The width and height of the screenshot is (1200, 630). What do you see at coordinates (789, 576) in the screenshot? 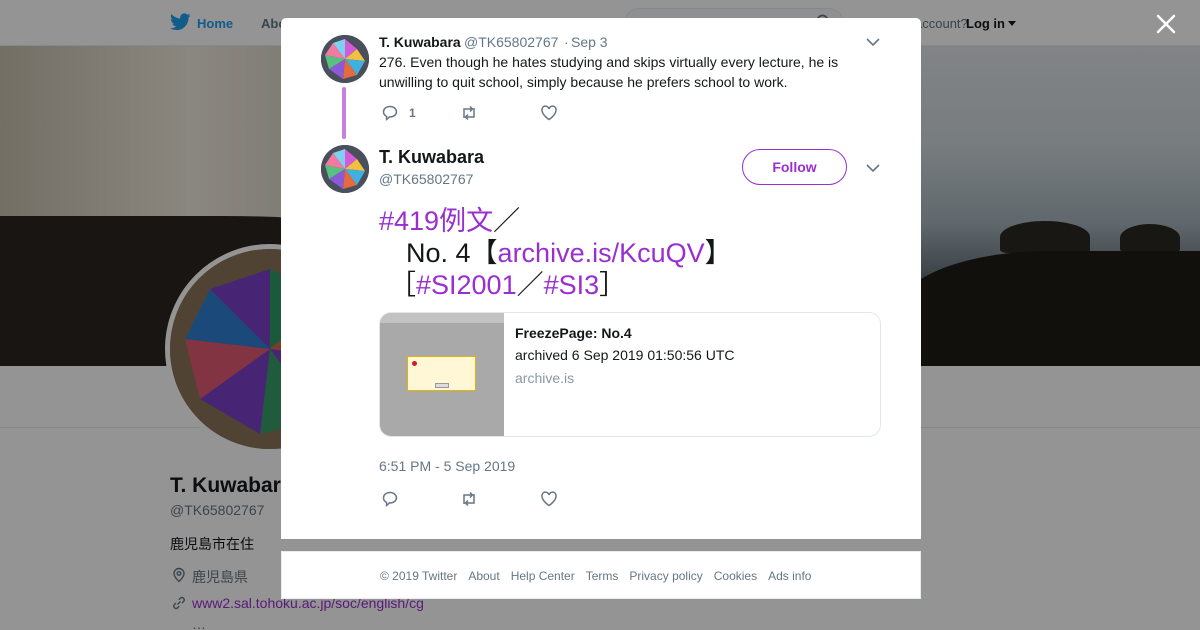
I see `footer-link-ads-info: Ads info` at bounding box center [789, 576].